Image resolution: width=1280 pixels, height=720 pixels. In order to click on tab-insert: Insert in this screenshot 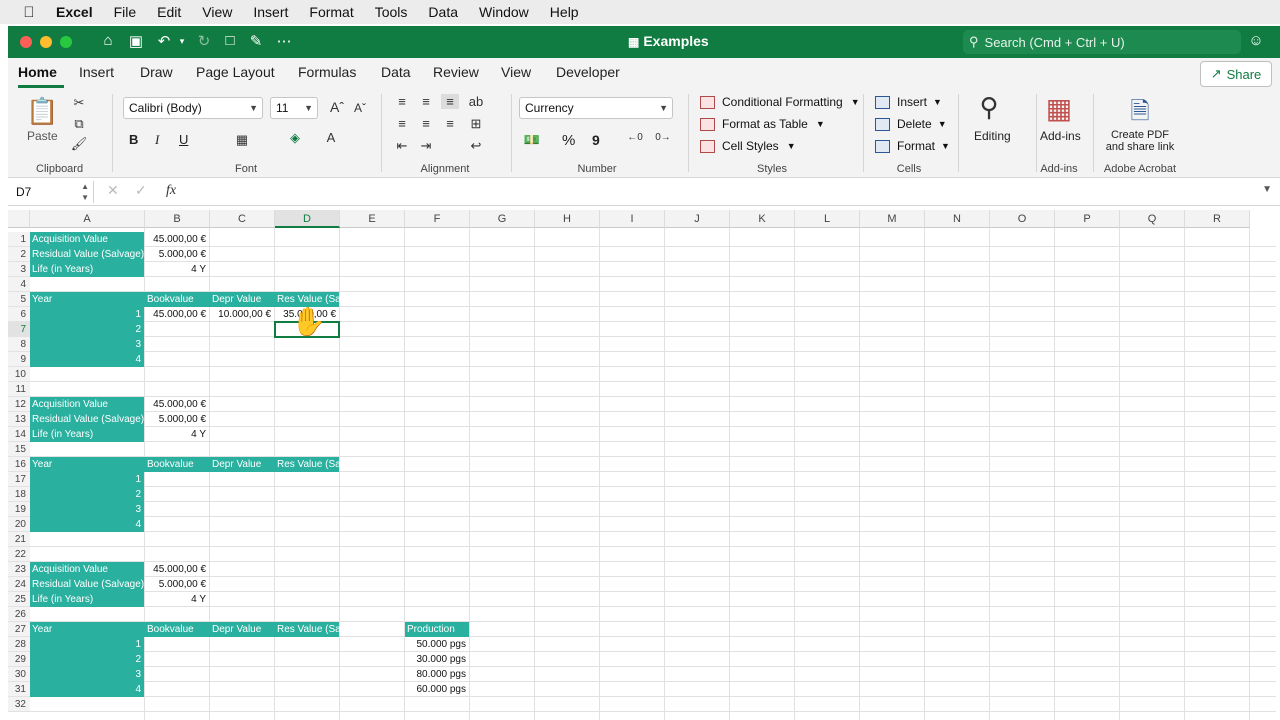, I will do `click(96, 72)`.